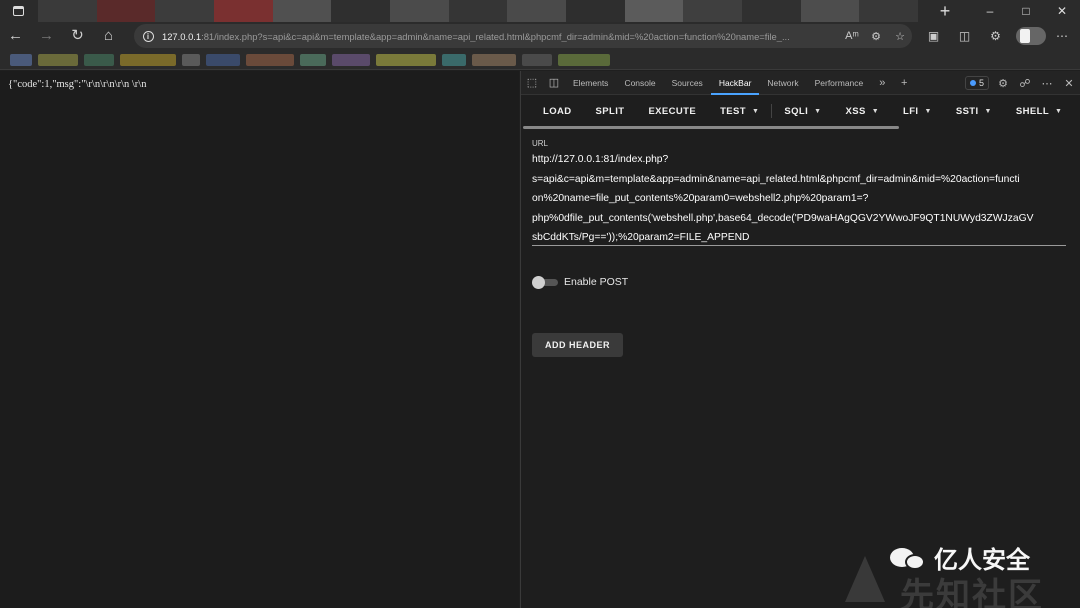 Image resolution: width=1080 pixels, height=608 pixels. What do you see at coordinates (1069, 83) in the screenshot?
I see `close-devtools-icon: ✕` at bounding box center [1069, 83].